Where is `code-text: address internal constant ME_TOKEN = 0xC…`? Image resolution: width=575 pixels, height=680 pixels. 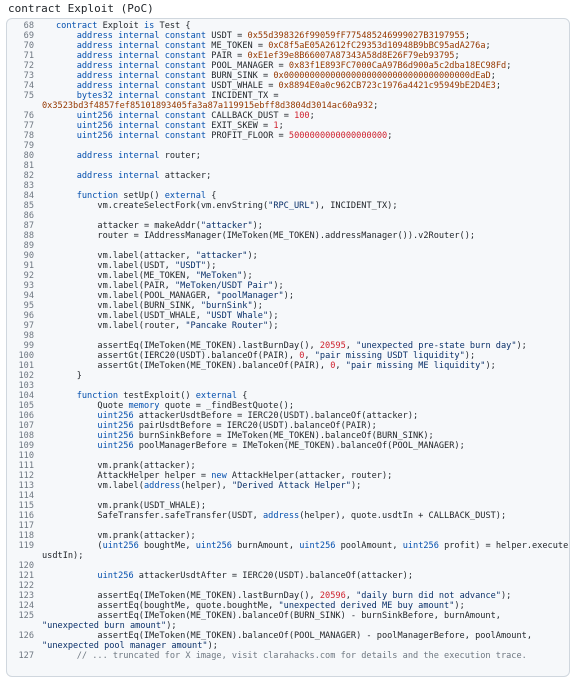 code-text: address internal constant ME_TOKEN = 0xC… is located at coordinates (283, 46).